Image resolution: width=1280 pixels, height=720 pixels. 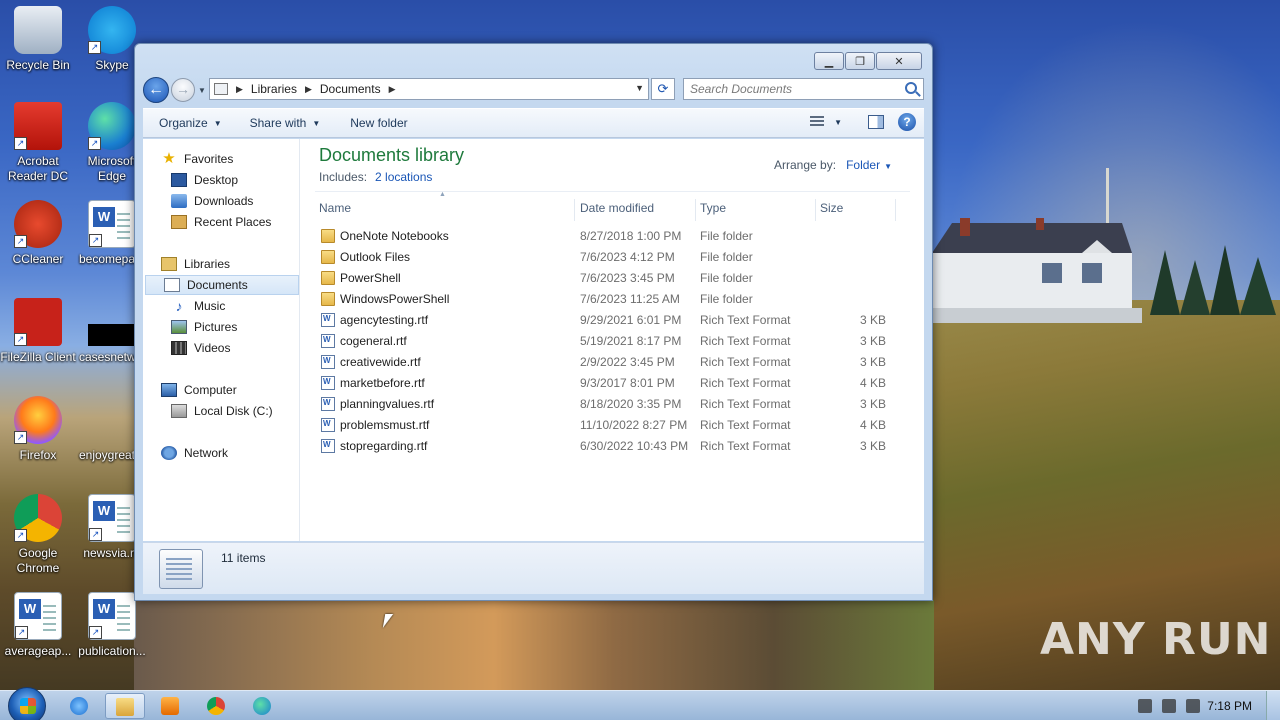 I want to click on new-folder-button: New folder, so click(x=378, y=123).